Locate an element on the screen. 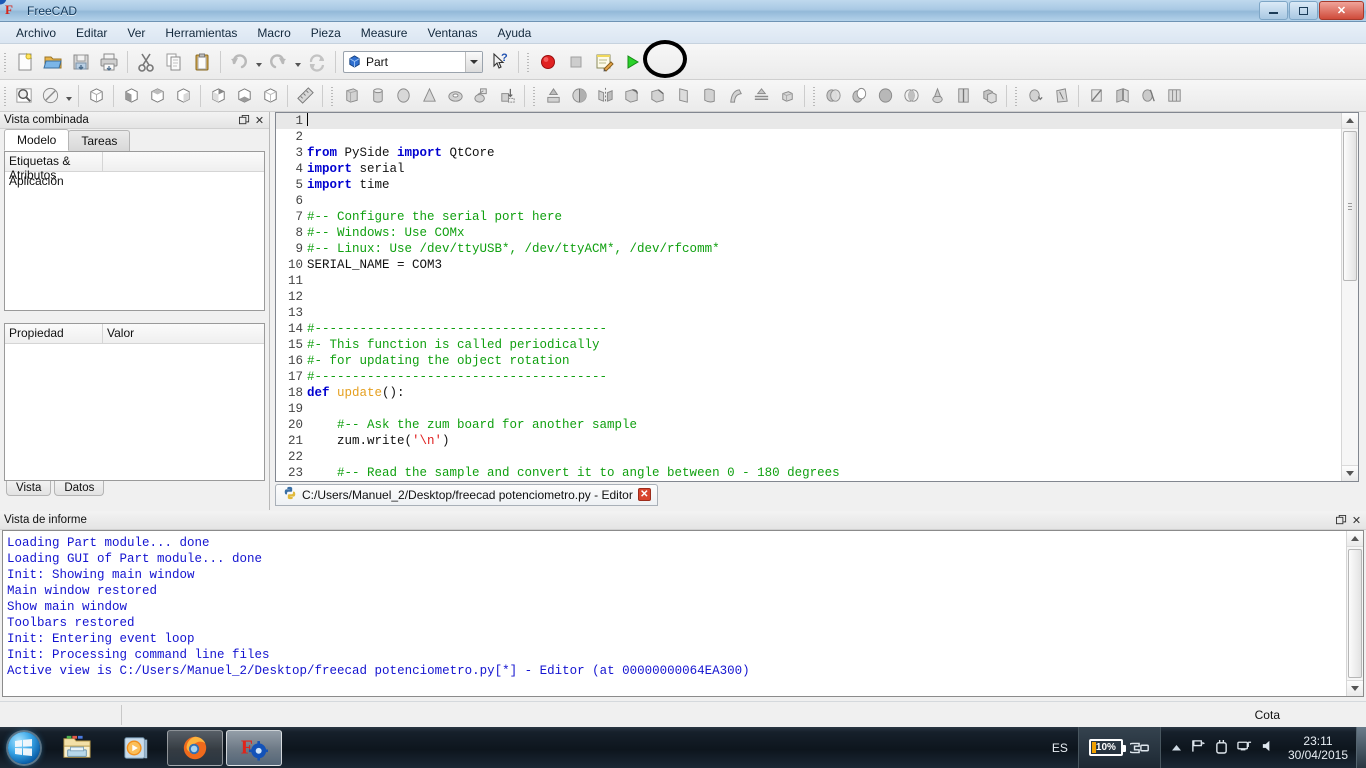 This screenshot has width=1366, height=768. close-button: ✕ is located at coordinates (1341, 10).